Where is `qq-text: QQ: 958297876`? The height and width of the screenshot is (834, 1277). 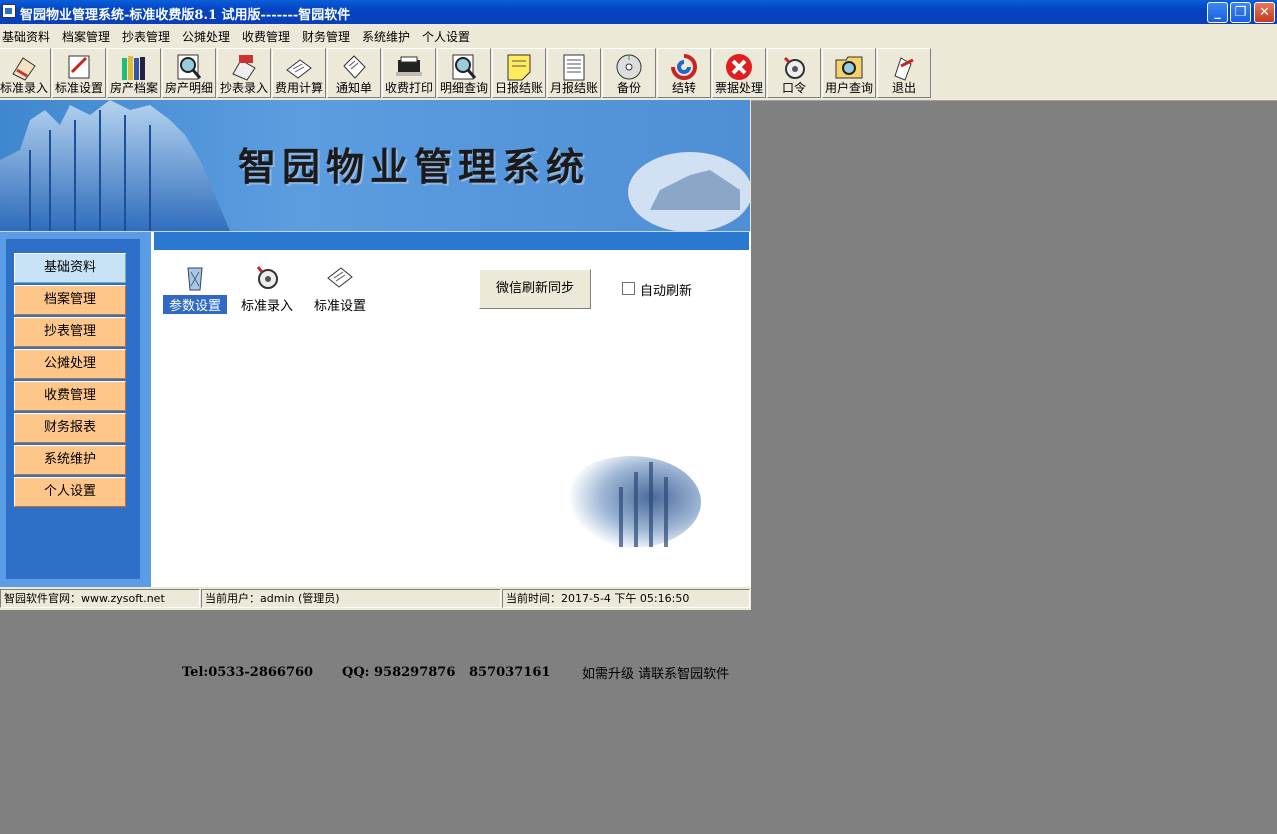
qq-text: QQ: 958297876 is located at coordinates (399, 672).